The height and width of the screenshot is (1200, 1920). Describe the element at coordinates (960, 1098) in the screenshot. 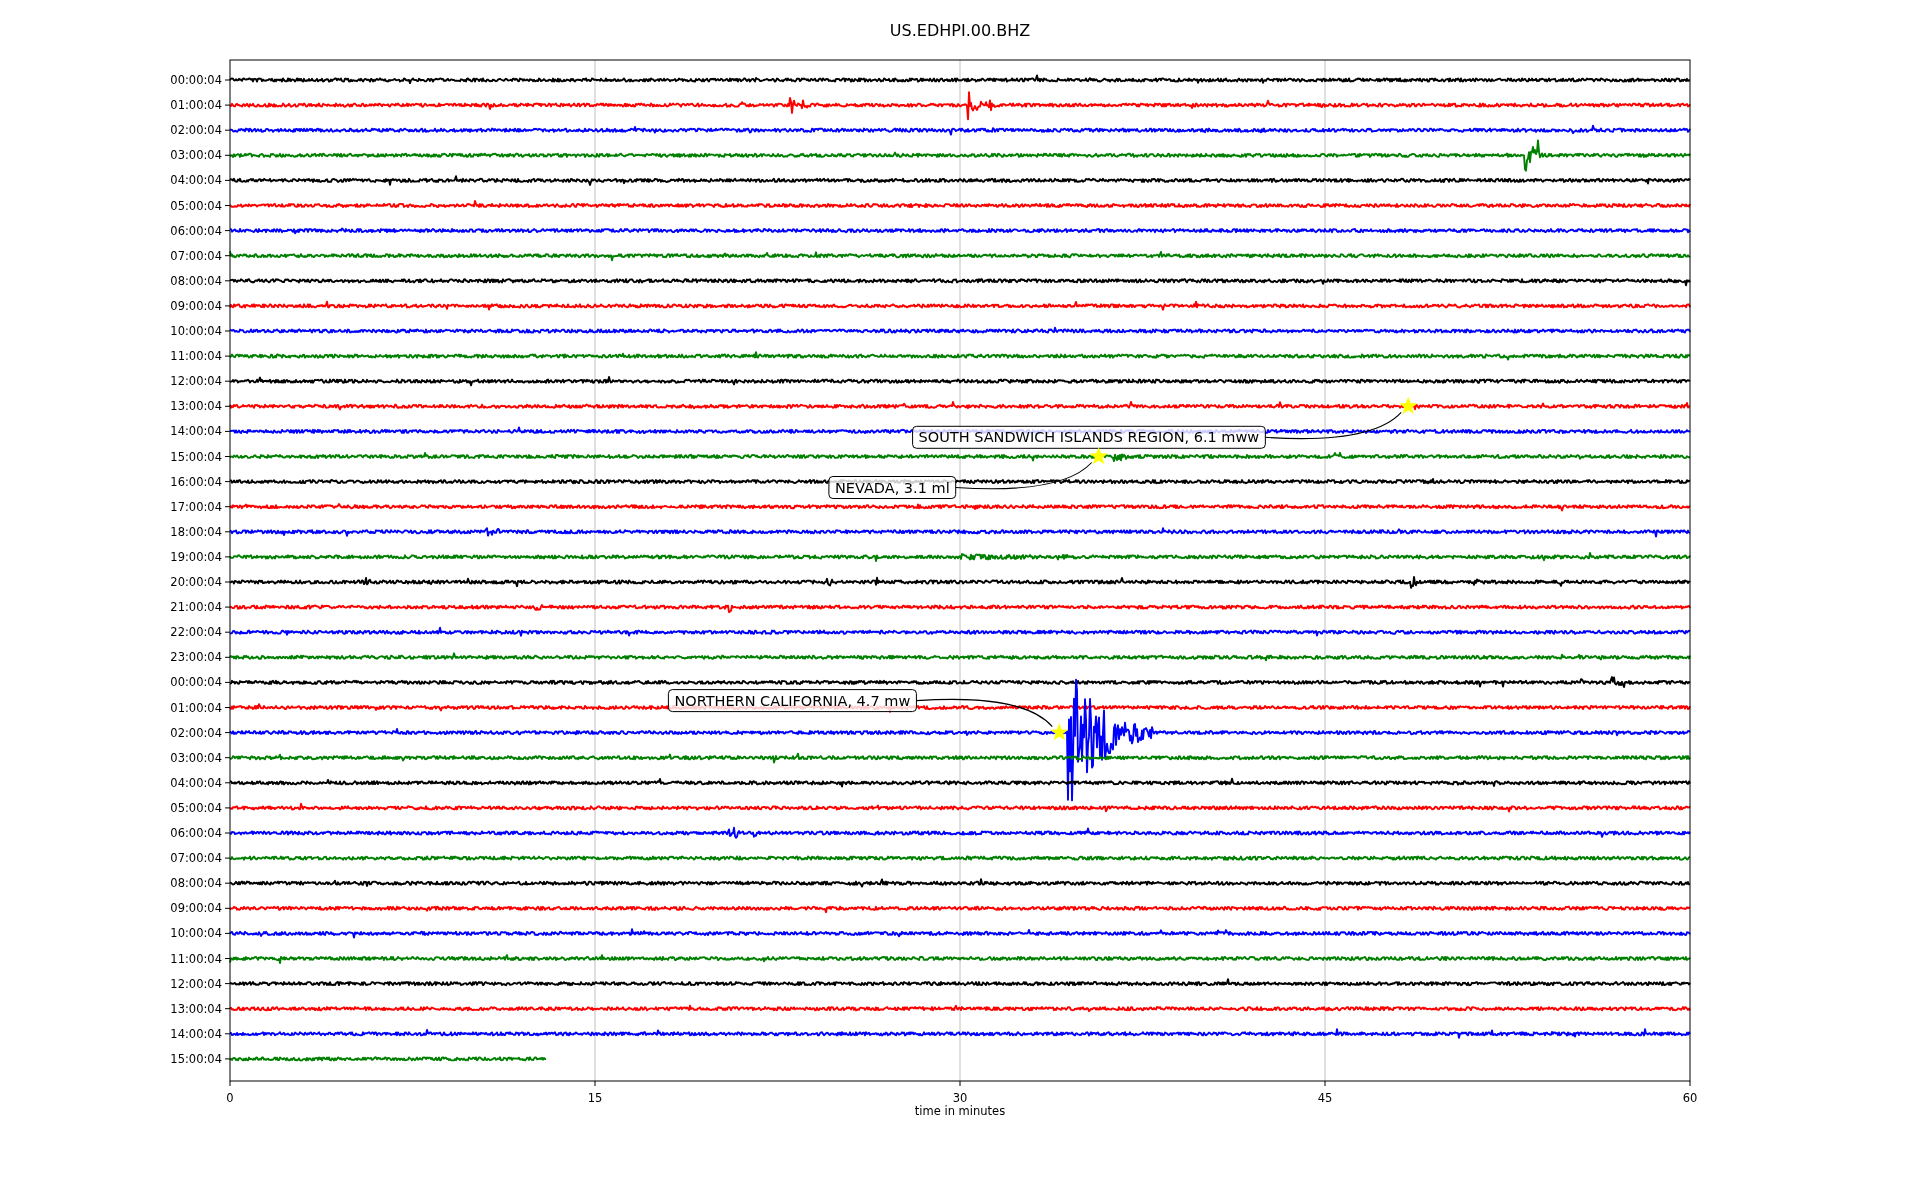

I see `axis-tick-label: 30` at that location.